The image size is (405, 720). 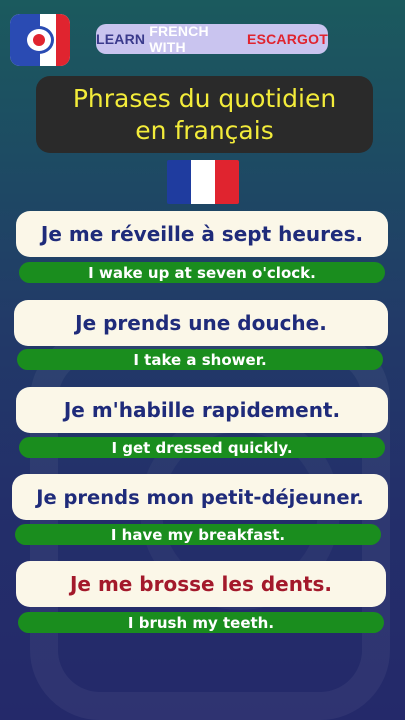 What do you see at coordinates (204, 130) in the screenshot?
I see `title-line-2: en français` at bounding box center [204, 130].